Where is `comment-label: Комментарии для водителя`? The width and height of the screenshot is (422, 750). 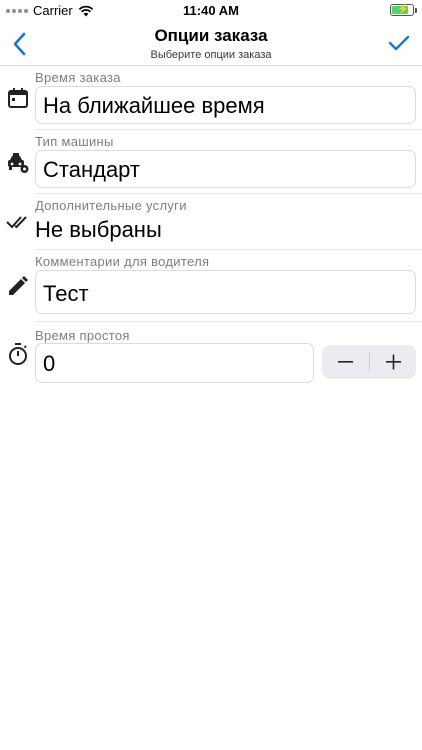 comment-label: Комментарии для водителя is located at coordinates (122, 261).